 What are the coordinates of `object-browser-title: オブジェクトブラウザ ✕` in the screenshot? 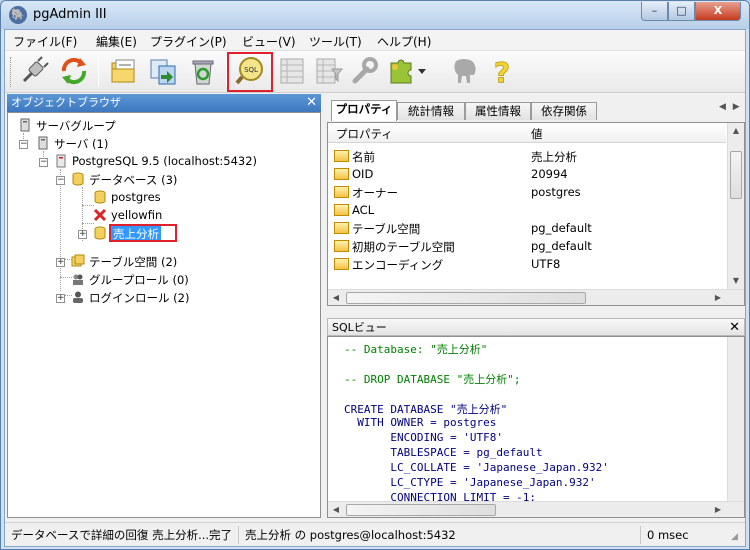 It's located at (164, 103).